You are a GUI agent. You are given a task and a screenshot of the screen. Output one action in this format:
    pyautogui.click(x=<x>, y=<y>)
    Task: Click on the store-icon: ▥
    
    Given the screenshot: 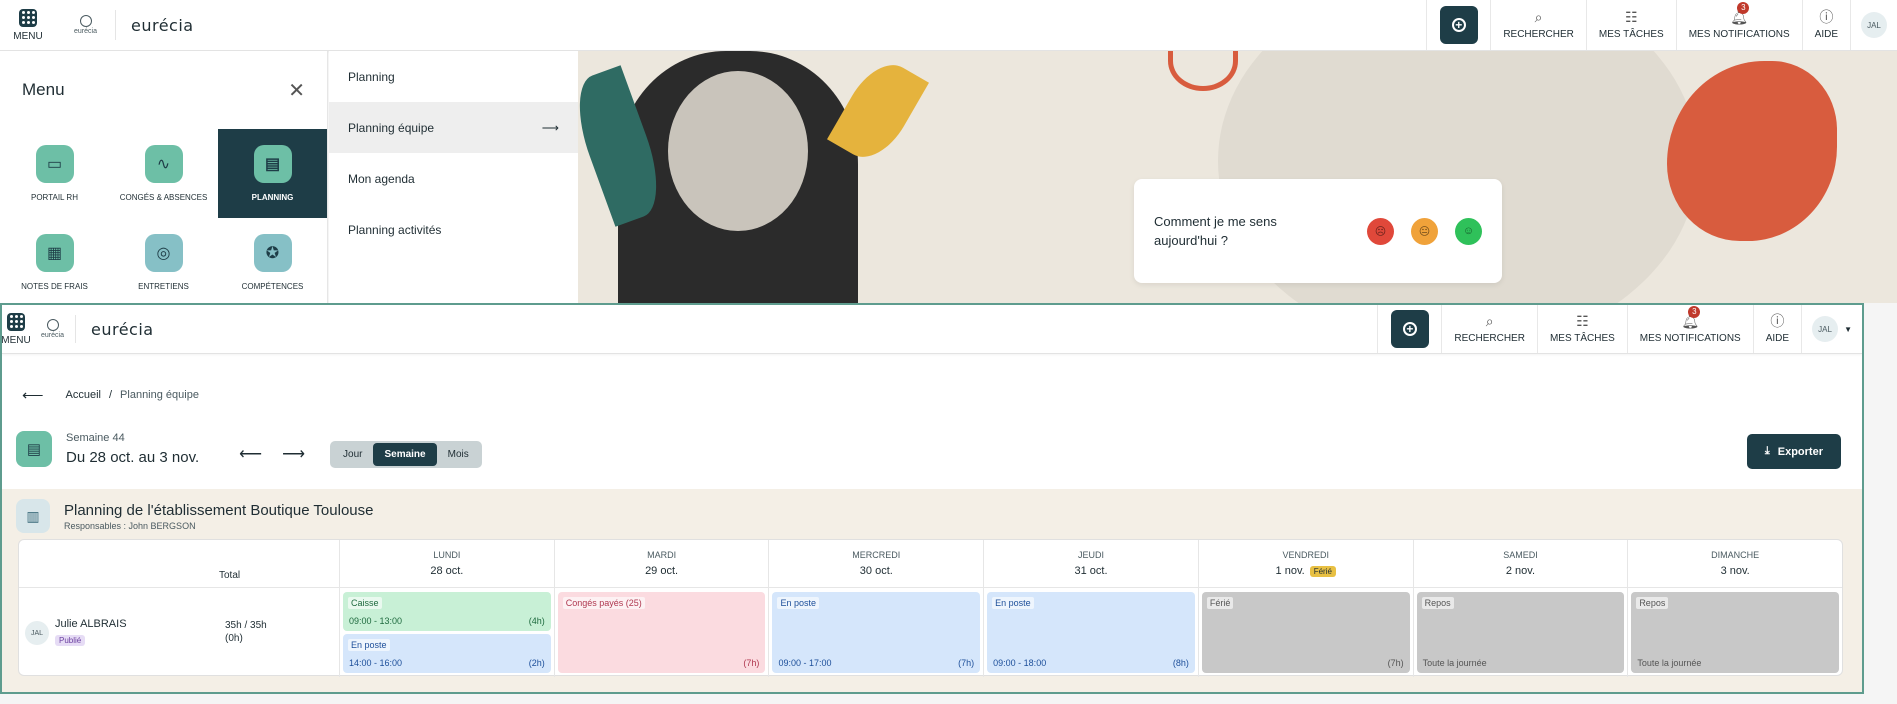 What is the action you would take?
    pyautogui.click(x=33, y=516)
    